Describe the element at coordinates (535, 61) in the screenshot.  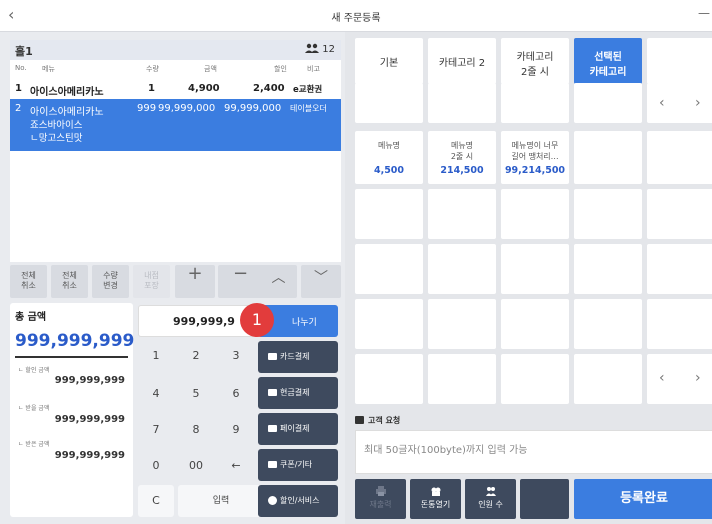
I see `tab-category-2-lines: 카테고리 2줄 시` at that location.